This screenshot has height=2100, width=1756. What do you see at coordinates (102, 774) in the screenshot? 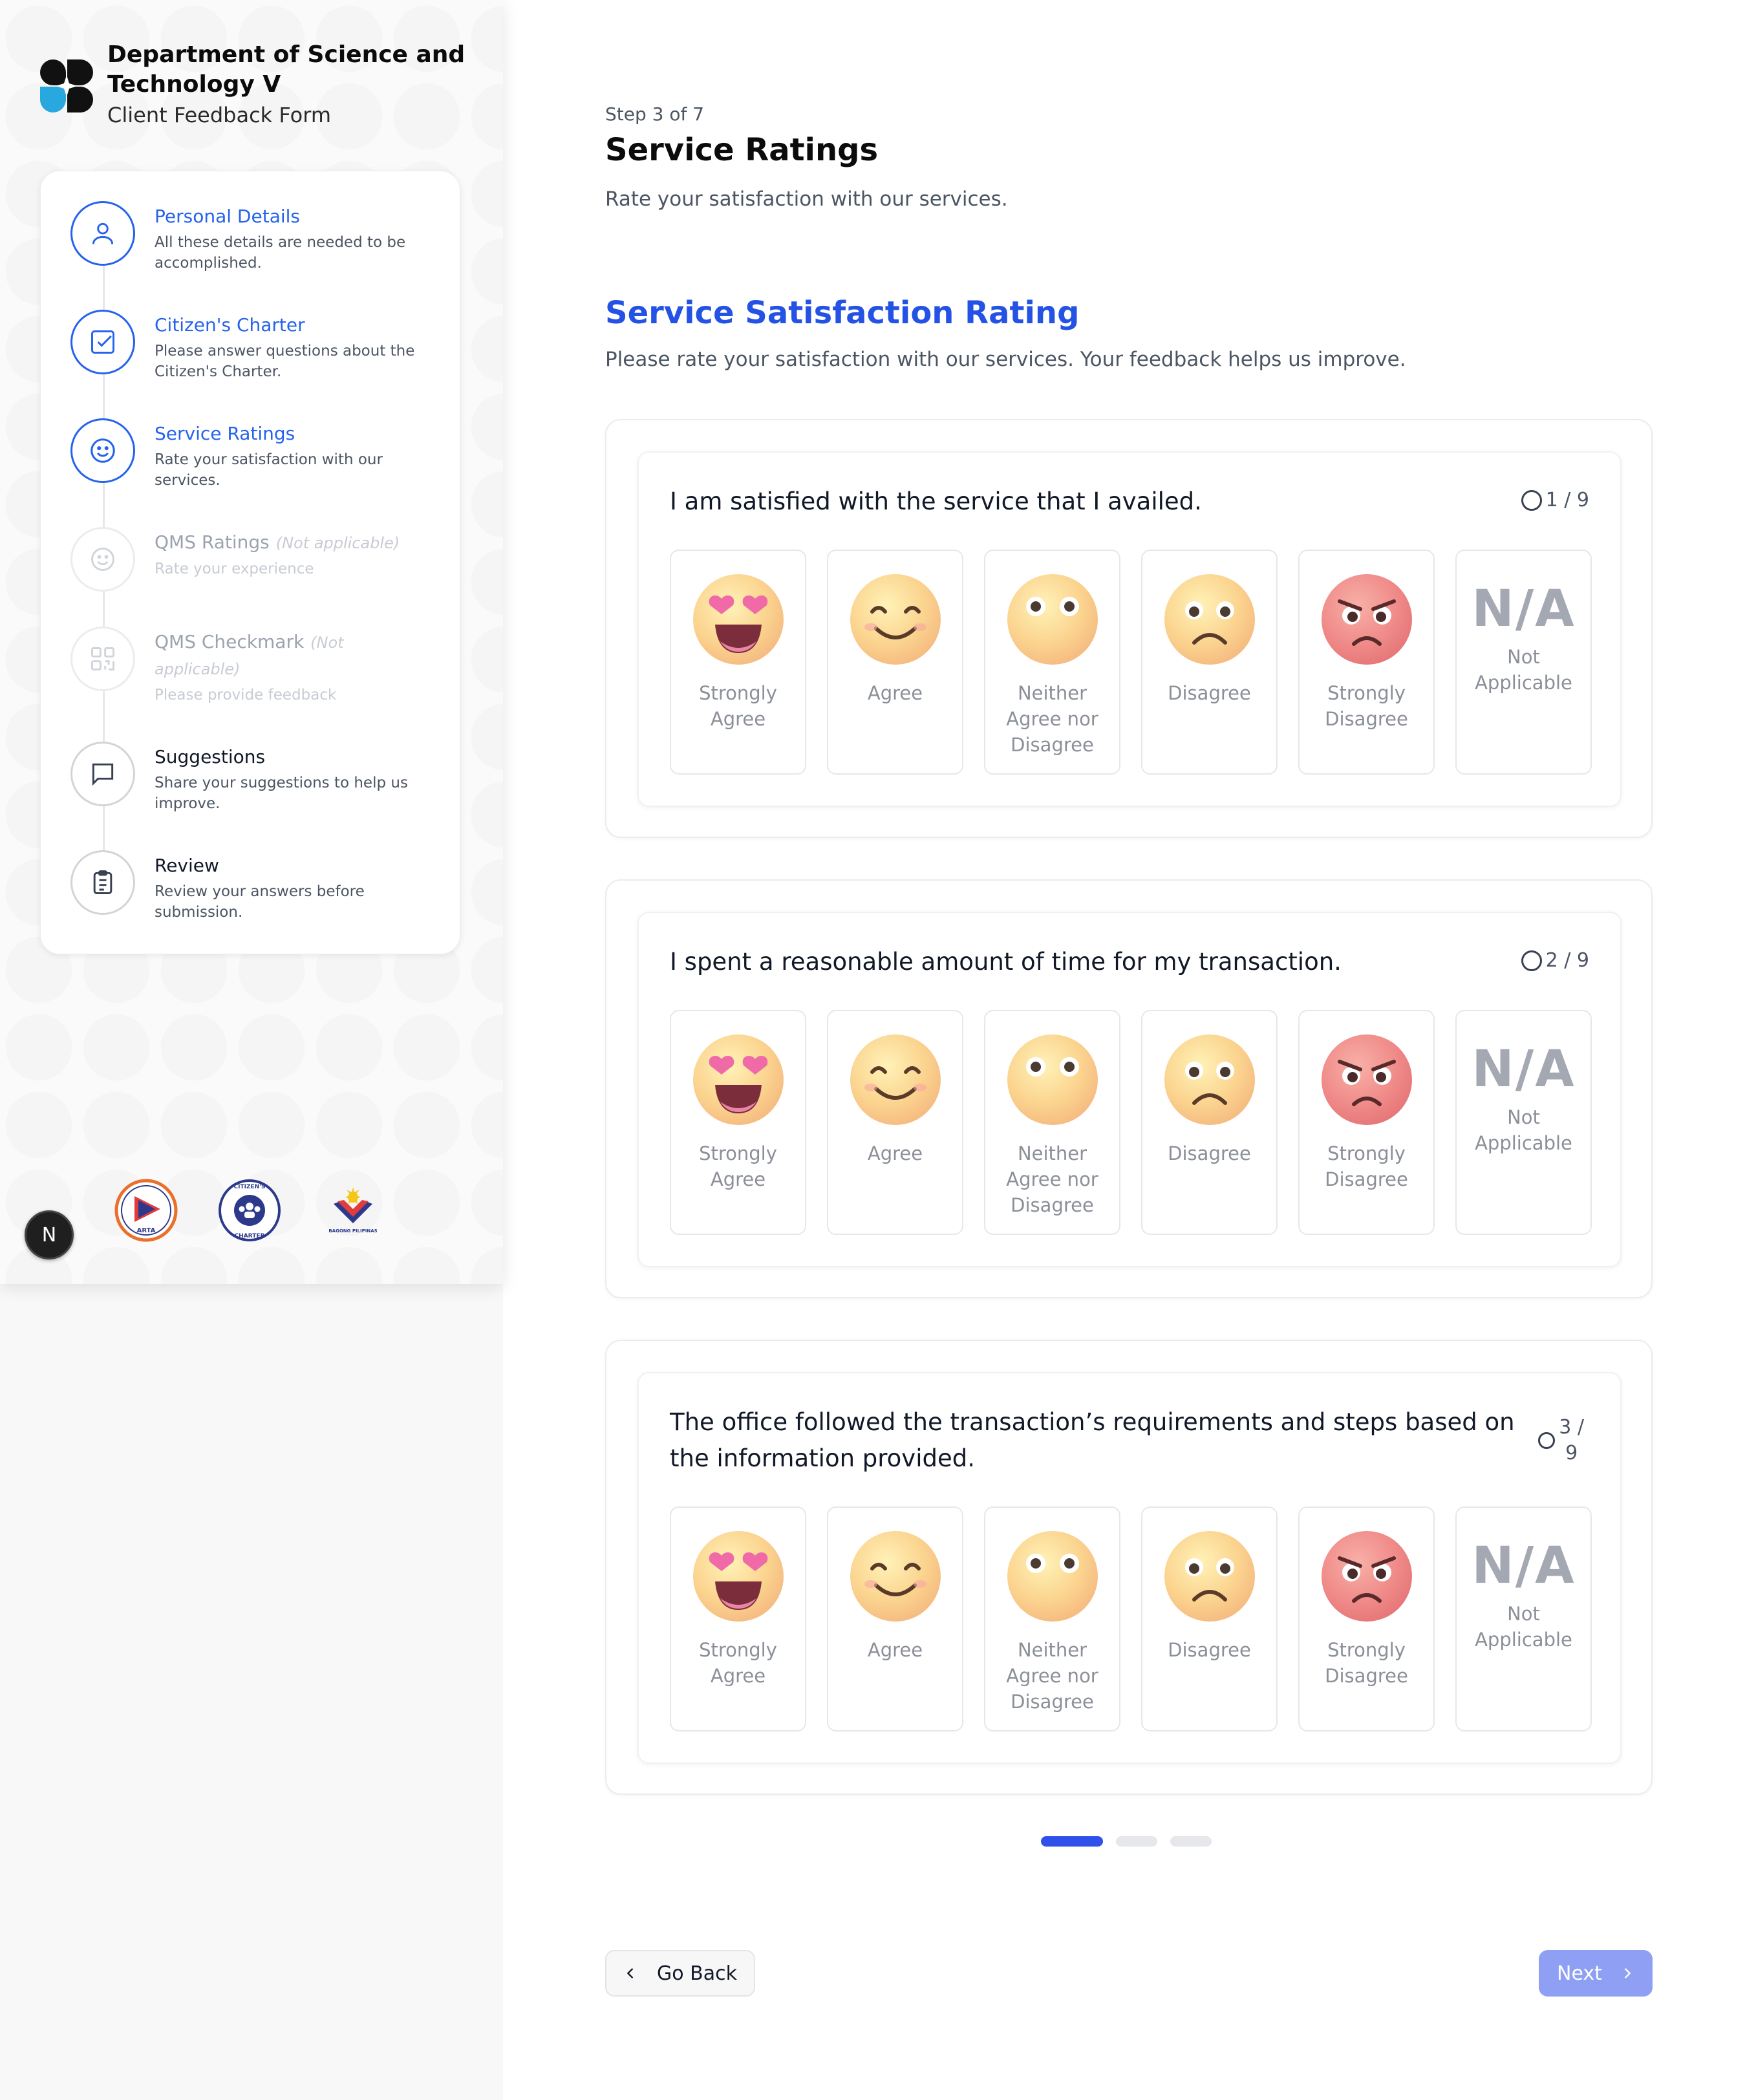
I see `chat-bubble-icon` at bounding box center [102, 774].